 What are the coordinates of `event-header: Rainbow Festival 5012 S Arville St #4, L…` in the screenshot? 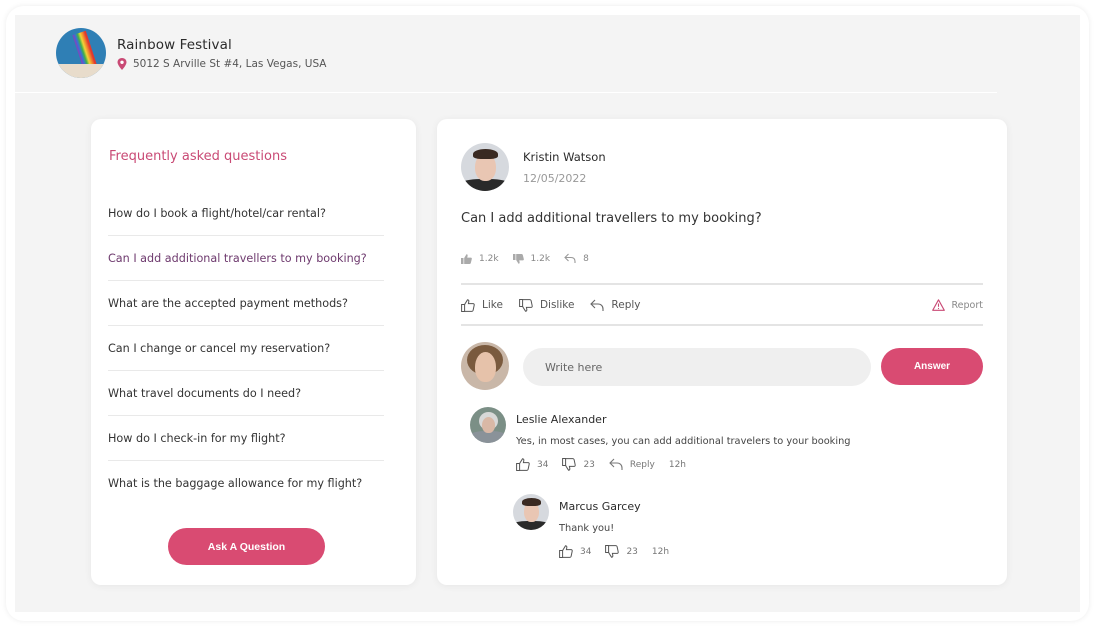 It's located at (191, 53).